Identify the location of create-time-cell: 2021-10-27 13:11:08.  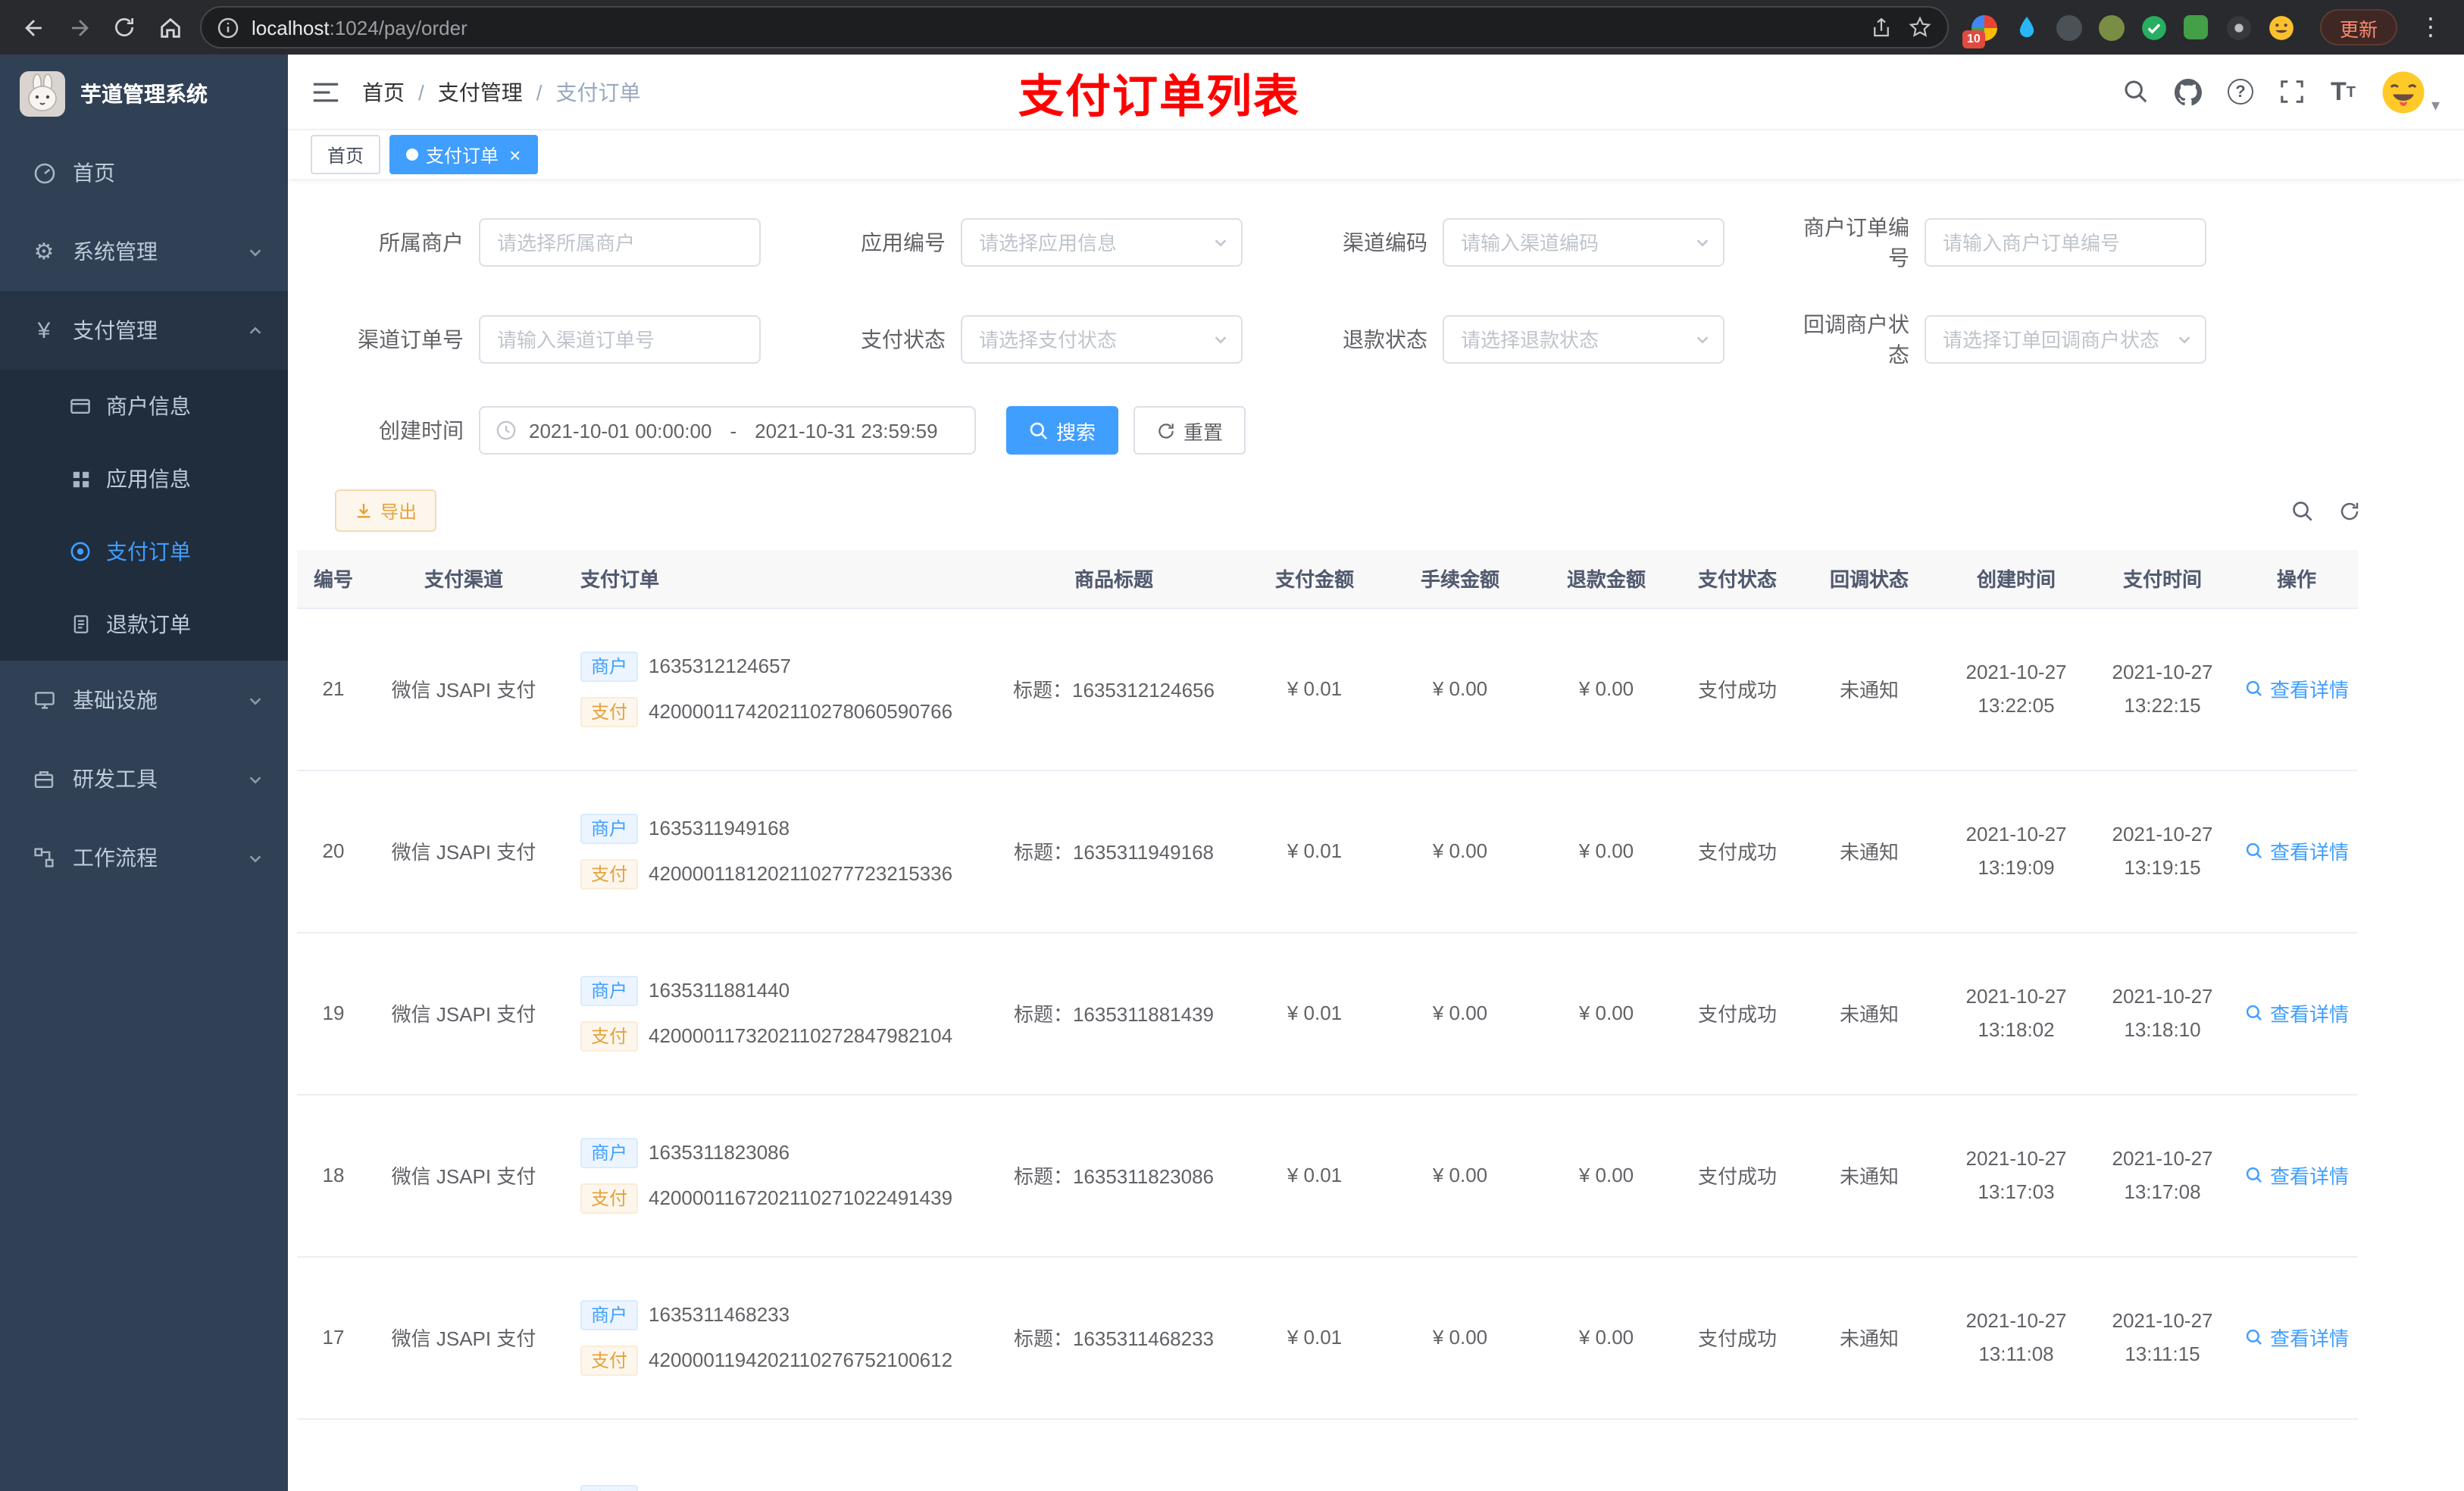
(2016, 1337).